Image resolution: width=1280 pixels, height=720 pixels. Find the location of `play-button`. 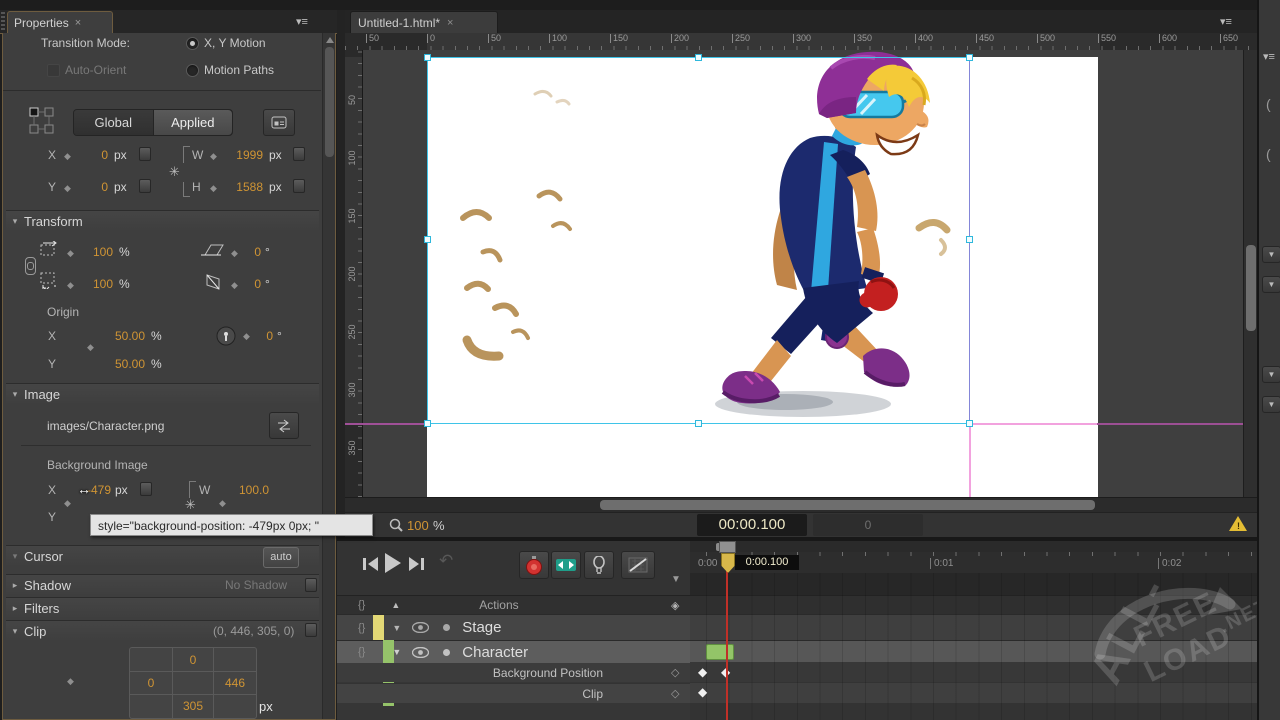

play-button is located at coordinates (393, 563).